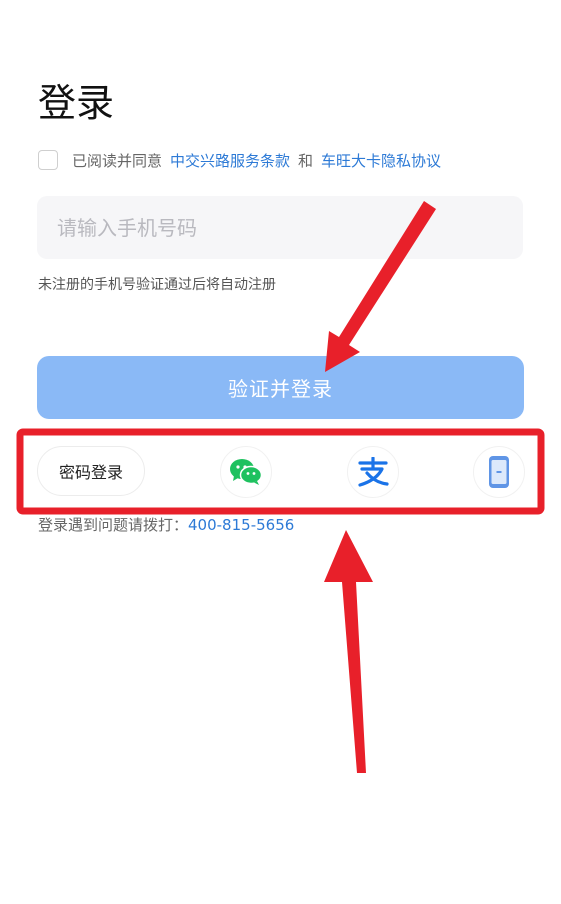 The width and height of the screenshot is (561, 904). I want to click on verify-login-button: 验证并登录, so click(280, 387).